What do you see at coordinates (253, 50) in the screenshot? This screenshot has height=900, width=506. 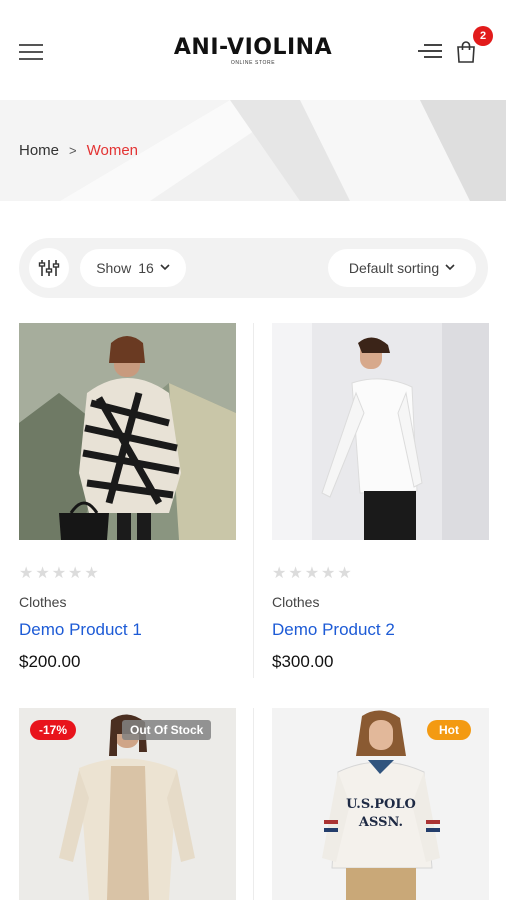 I see `site-header: ANI-VIOLINA ONLINE STORE 2` at bounding box center [253, 50].